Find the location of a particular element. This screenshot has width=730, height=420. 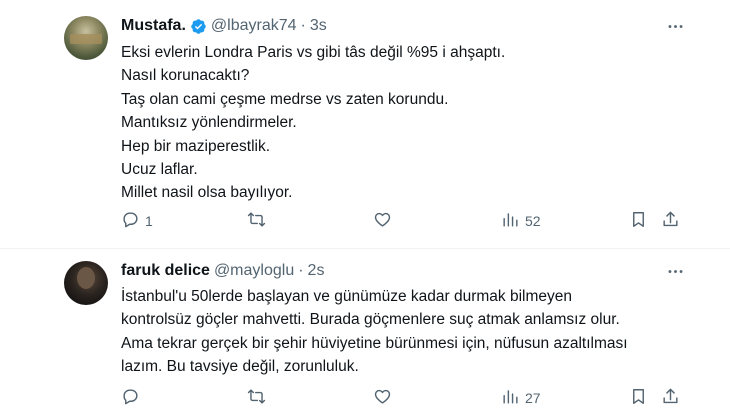

reply-button is located at coordinates (133, 398).